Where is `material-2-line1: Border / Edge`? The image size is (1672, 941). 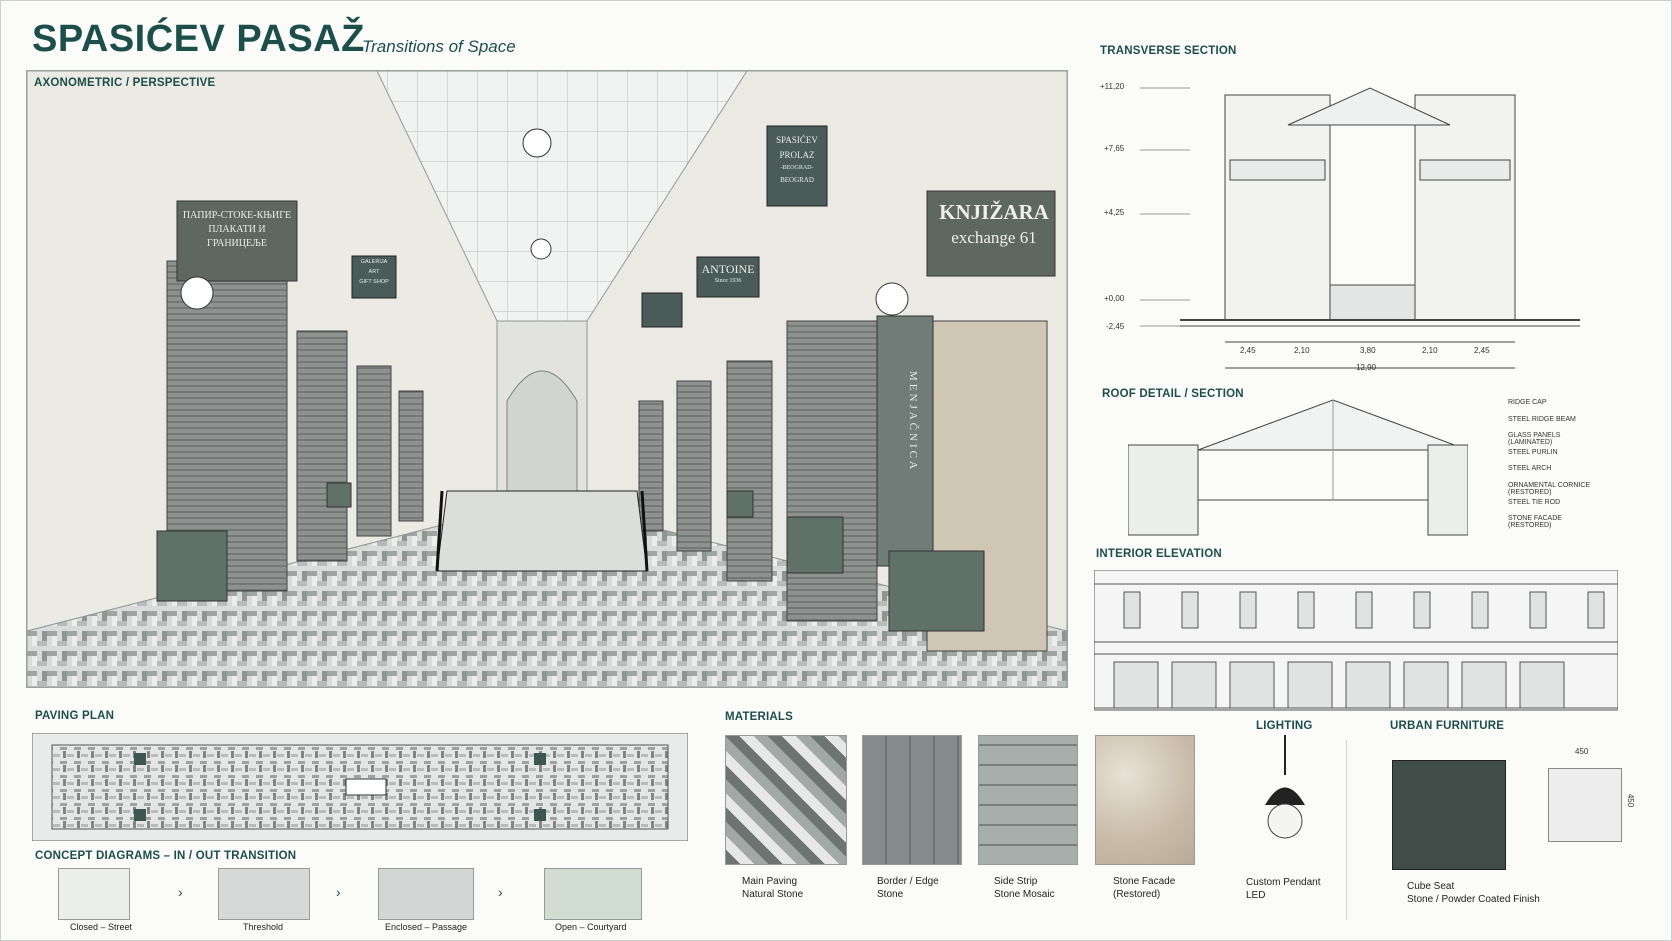
material-2-line1: Border / Edge is located at coordinates (908, 881).